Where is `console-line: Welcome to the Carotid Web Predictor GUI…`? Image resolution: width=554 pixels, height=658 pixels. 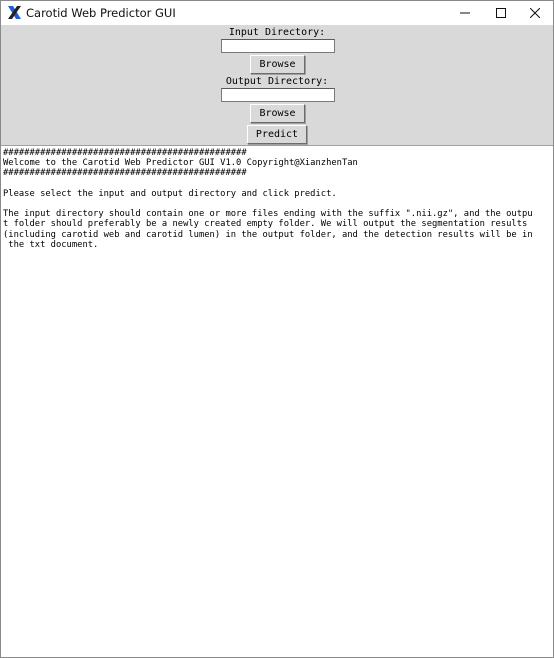
console-line: Welcome to the Carotid Web Predictor GUI… is located at coordinates (180, 163).